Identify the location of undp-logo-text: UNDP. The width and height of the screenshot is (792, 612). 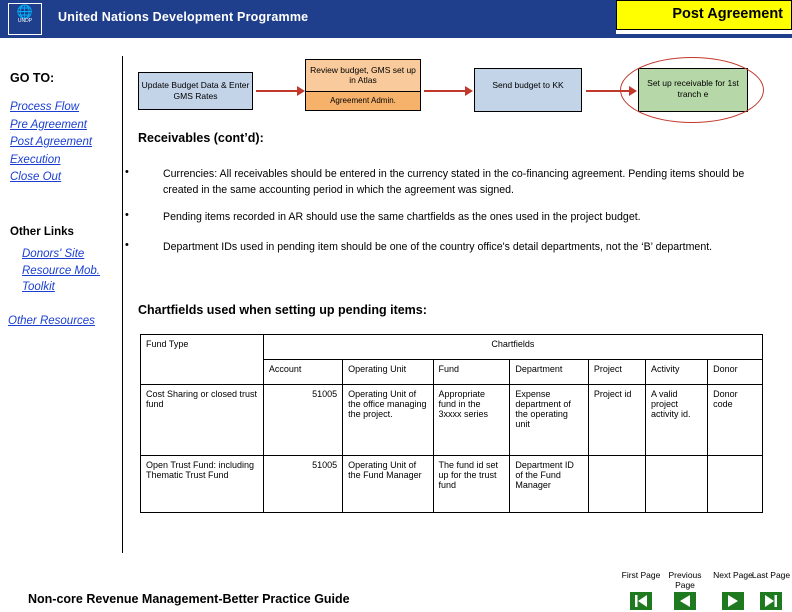
(25, 21).